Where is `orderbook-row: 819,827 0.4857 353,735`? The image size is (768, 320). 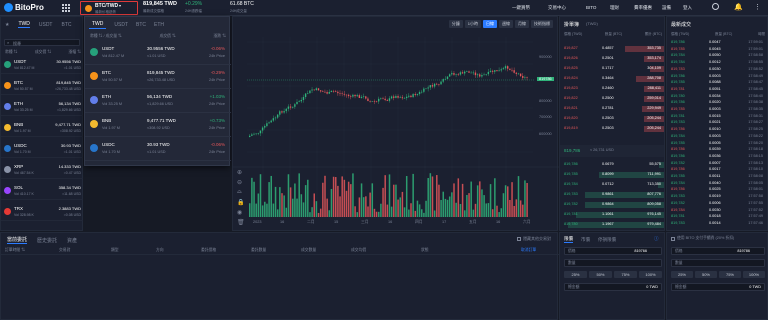
orderbook-row: 819,827 0.4857 353,735 is located at coordinates (612, 49).